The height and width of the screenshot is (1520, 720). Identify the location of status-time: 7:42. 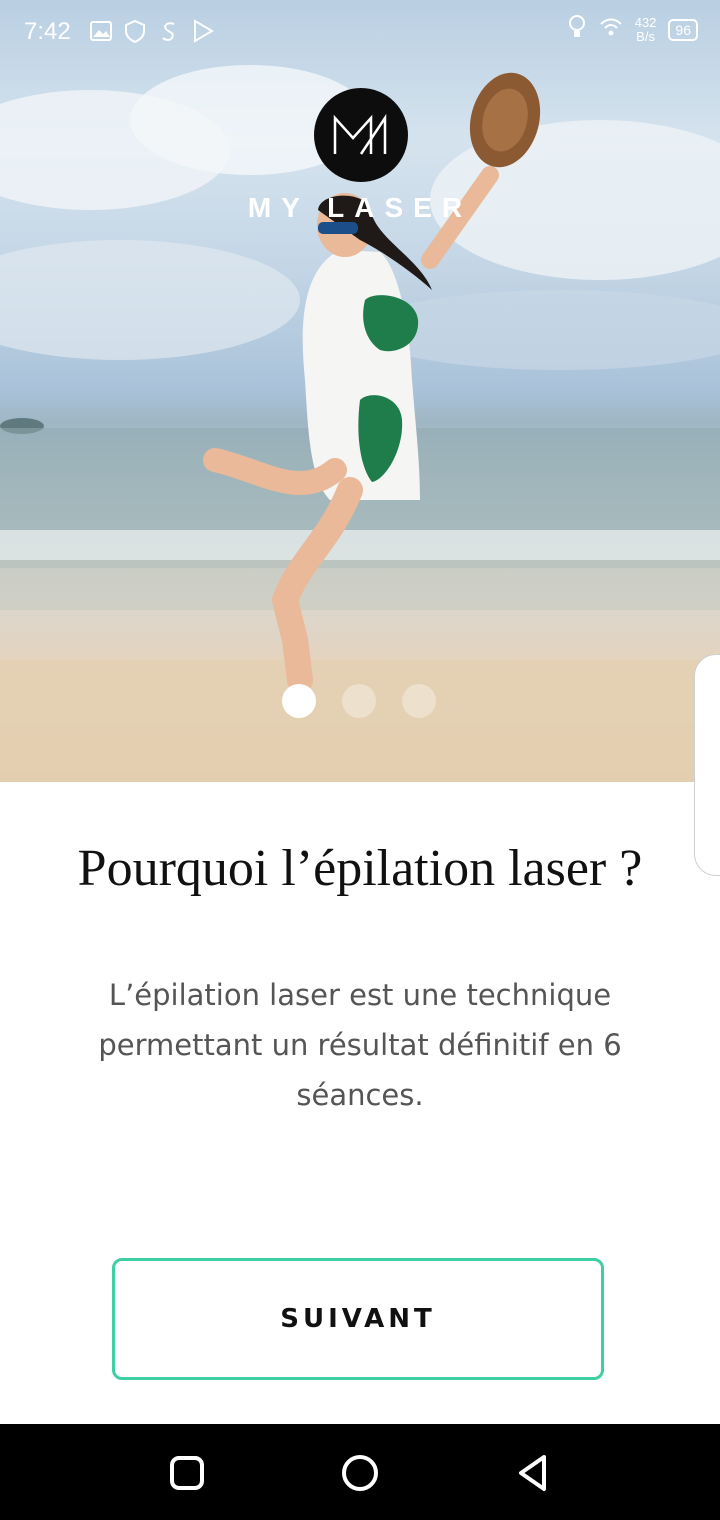
(47, 31).